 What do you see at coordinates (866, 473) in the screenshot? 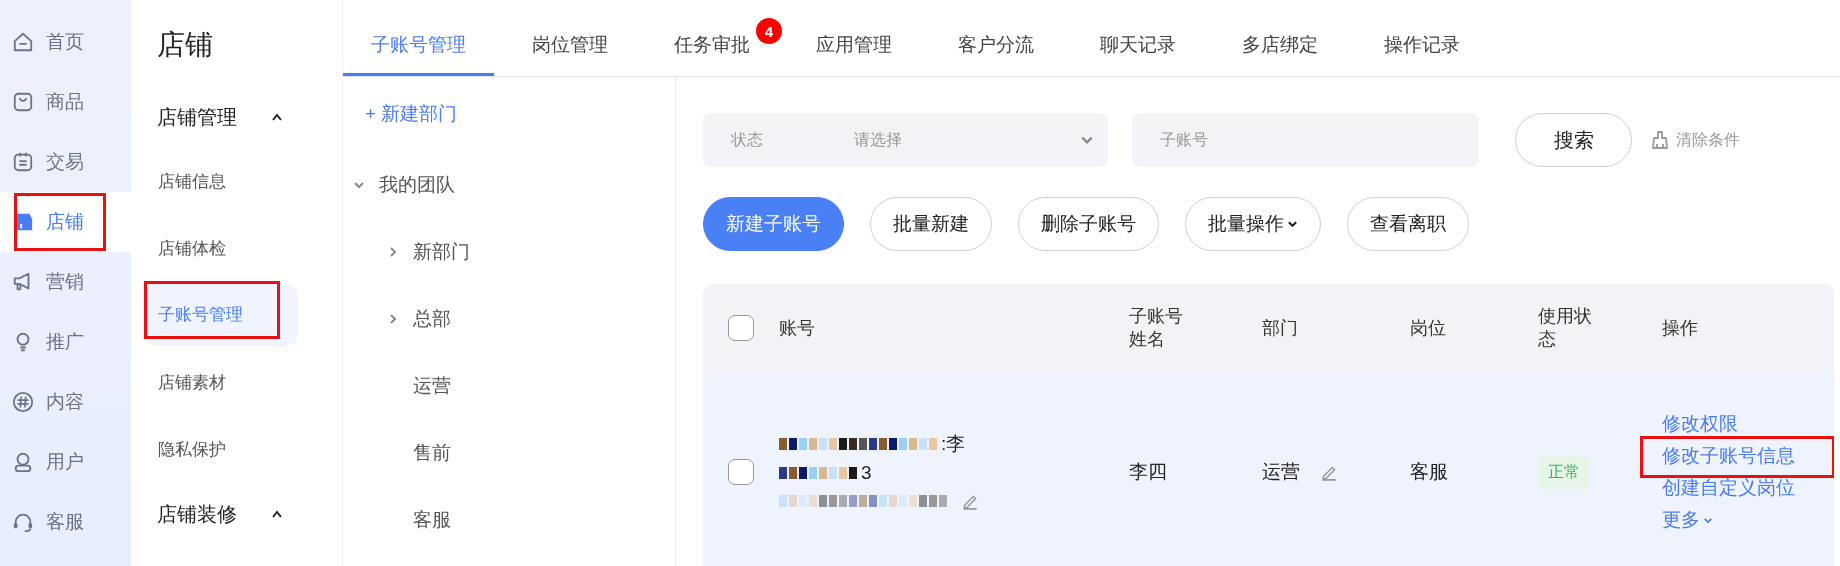
I see `account-text: 3` at bounding box center [866, 473].